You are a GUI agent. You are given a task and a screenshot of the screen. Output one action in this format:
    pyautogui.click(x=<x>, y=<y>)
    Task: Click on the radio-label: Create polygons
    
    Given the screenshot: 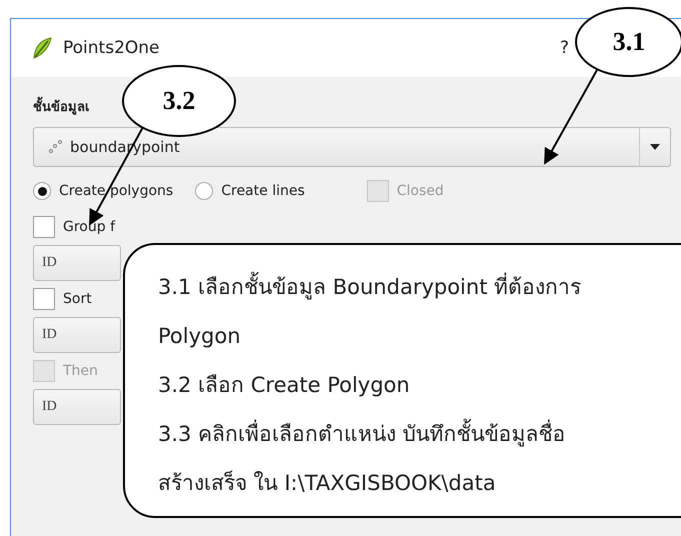 What is the action you would take?
    pyautogui.click(x=116, y=191)
    